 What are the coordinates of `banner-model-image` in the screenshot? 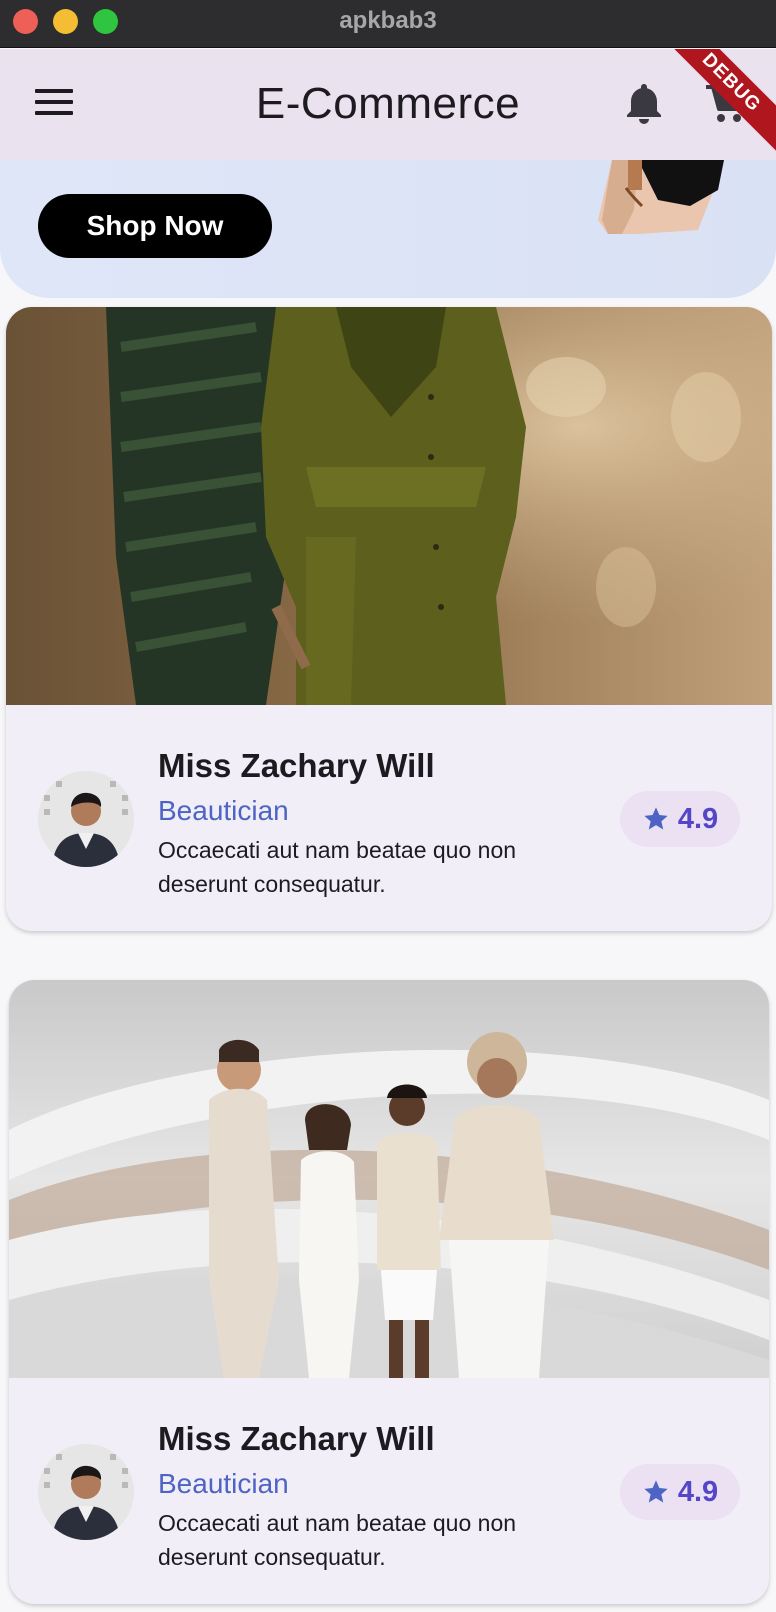 It's located at (661, 197).